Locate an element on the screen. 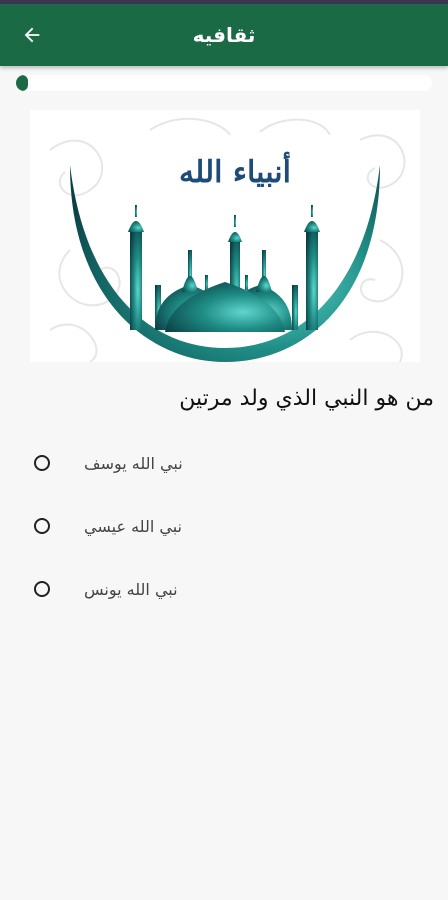  quiz-progress-bar is located at coordinates (224, 83).